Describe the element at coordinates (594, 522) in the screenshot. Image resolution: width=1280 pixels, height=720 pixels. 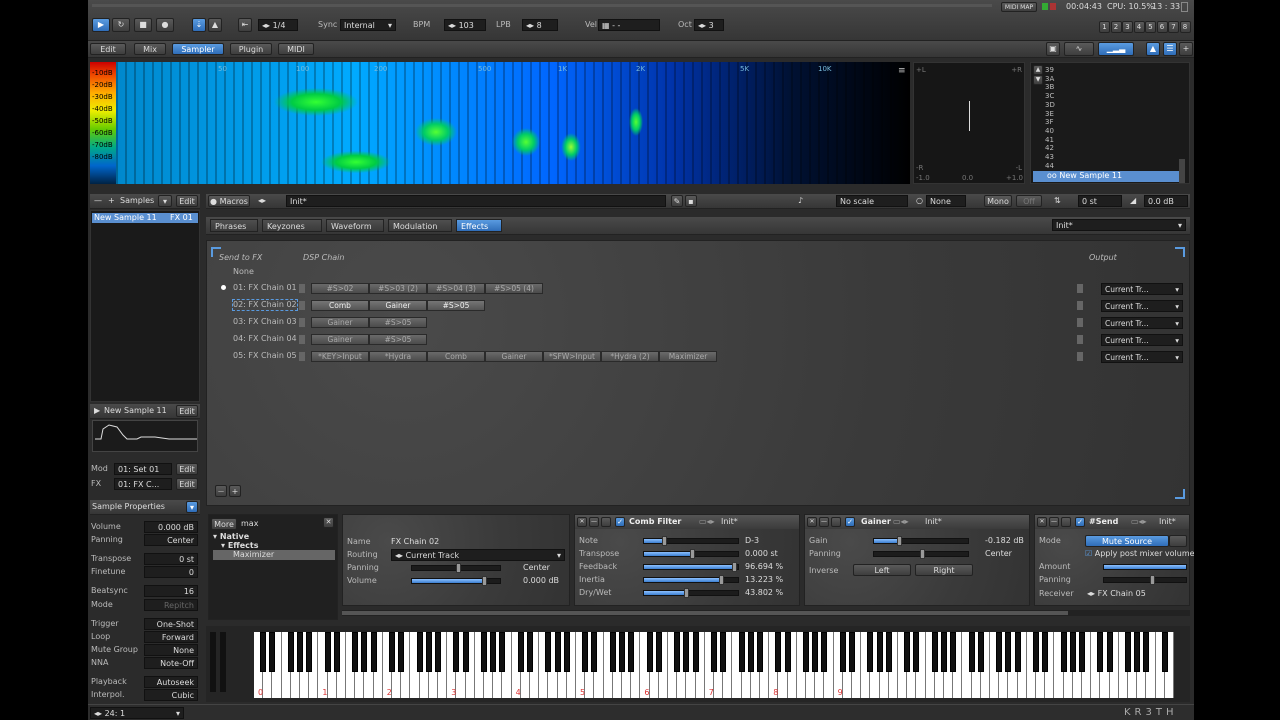
I see `minimize-icon: —` at that location.